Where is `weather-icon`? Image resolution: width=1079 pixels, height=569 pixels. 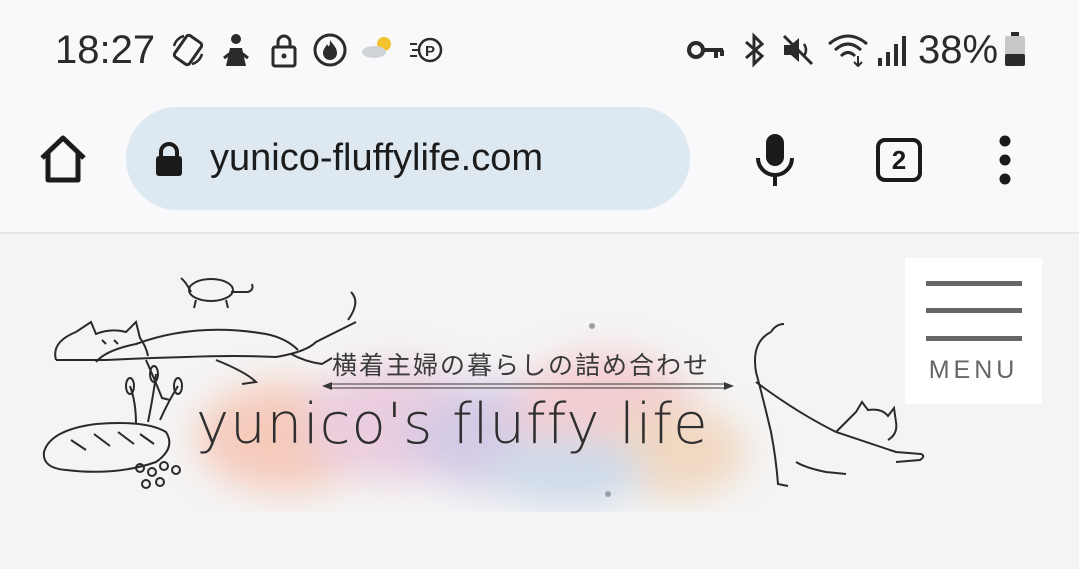 weather-icon is located at coordinates (376, 47).